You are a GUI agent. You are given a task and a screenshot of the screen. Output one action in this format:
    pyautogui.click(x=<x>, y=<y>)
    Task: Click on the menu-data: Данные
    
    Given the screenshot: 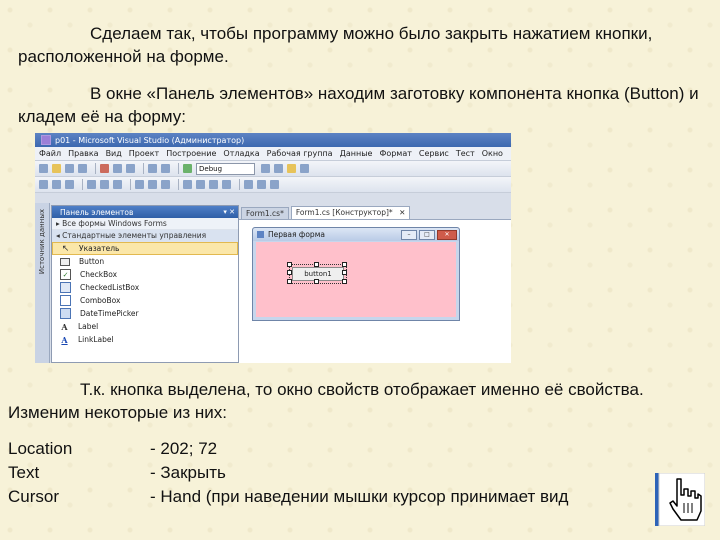 What is the action you would take?
    pyautogui.click(x=356, y=153)
    